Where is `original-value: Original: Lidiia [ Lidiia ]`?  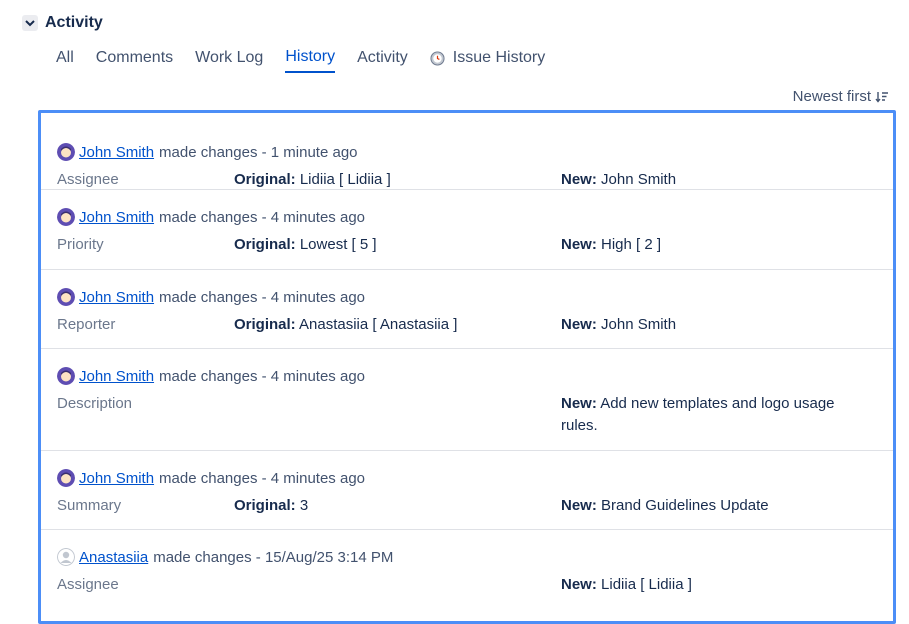
original-value: Original: Lidiia [ Lidiia ] is located at coordinates (397, 180).